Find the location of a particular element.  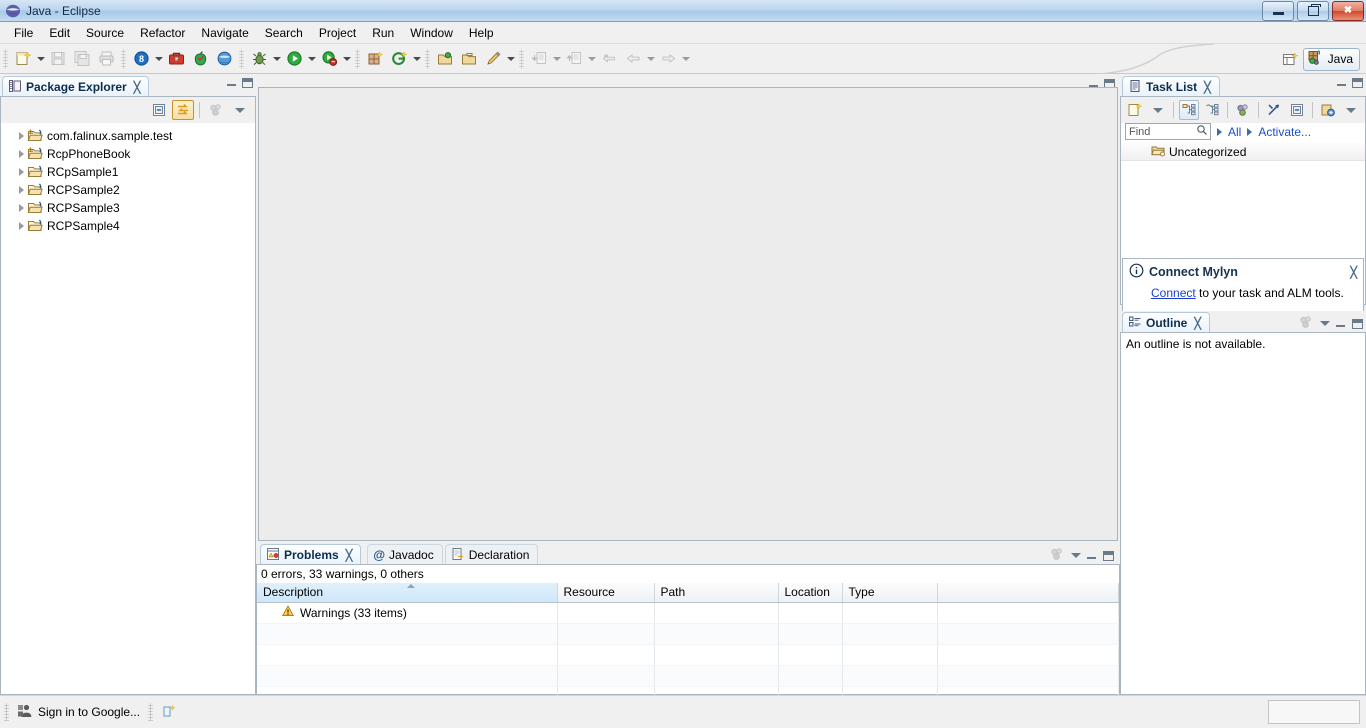

tree-item-rcpsample4: RCPSample4 is located at coordinates (128, 226).